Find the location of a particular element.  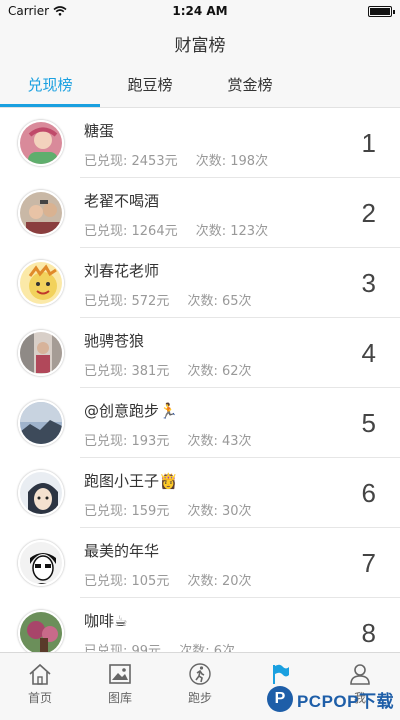

tabbar-label: 图库 is located at coordinates (119, 698).